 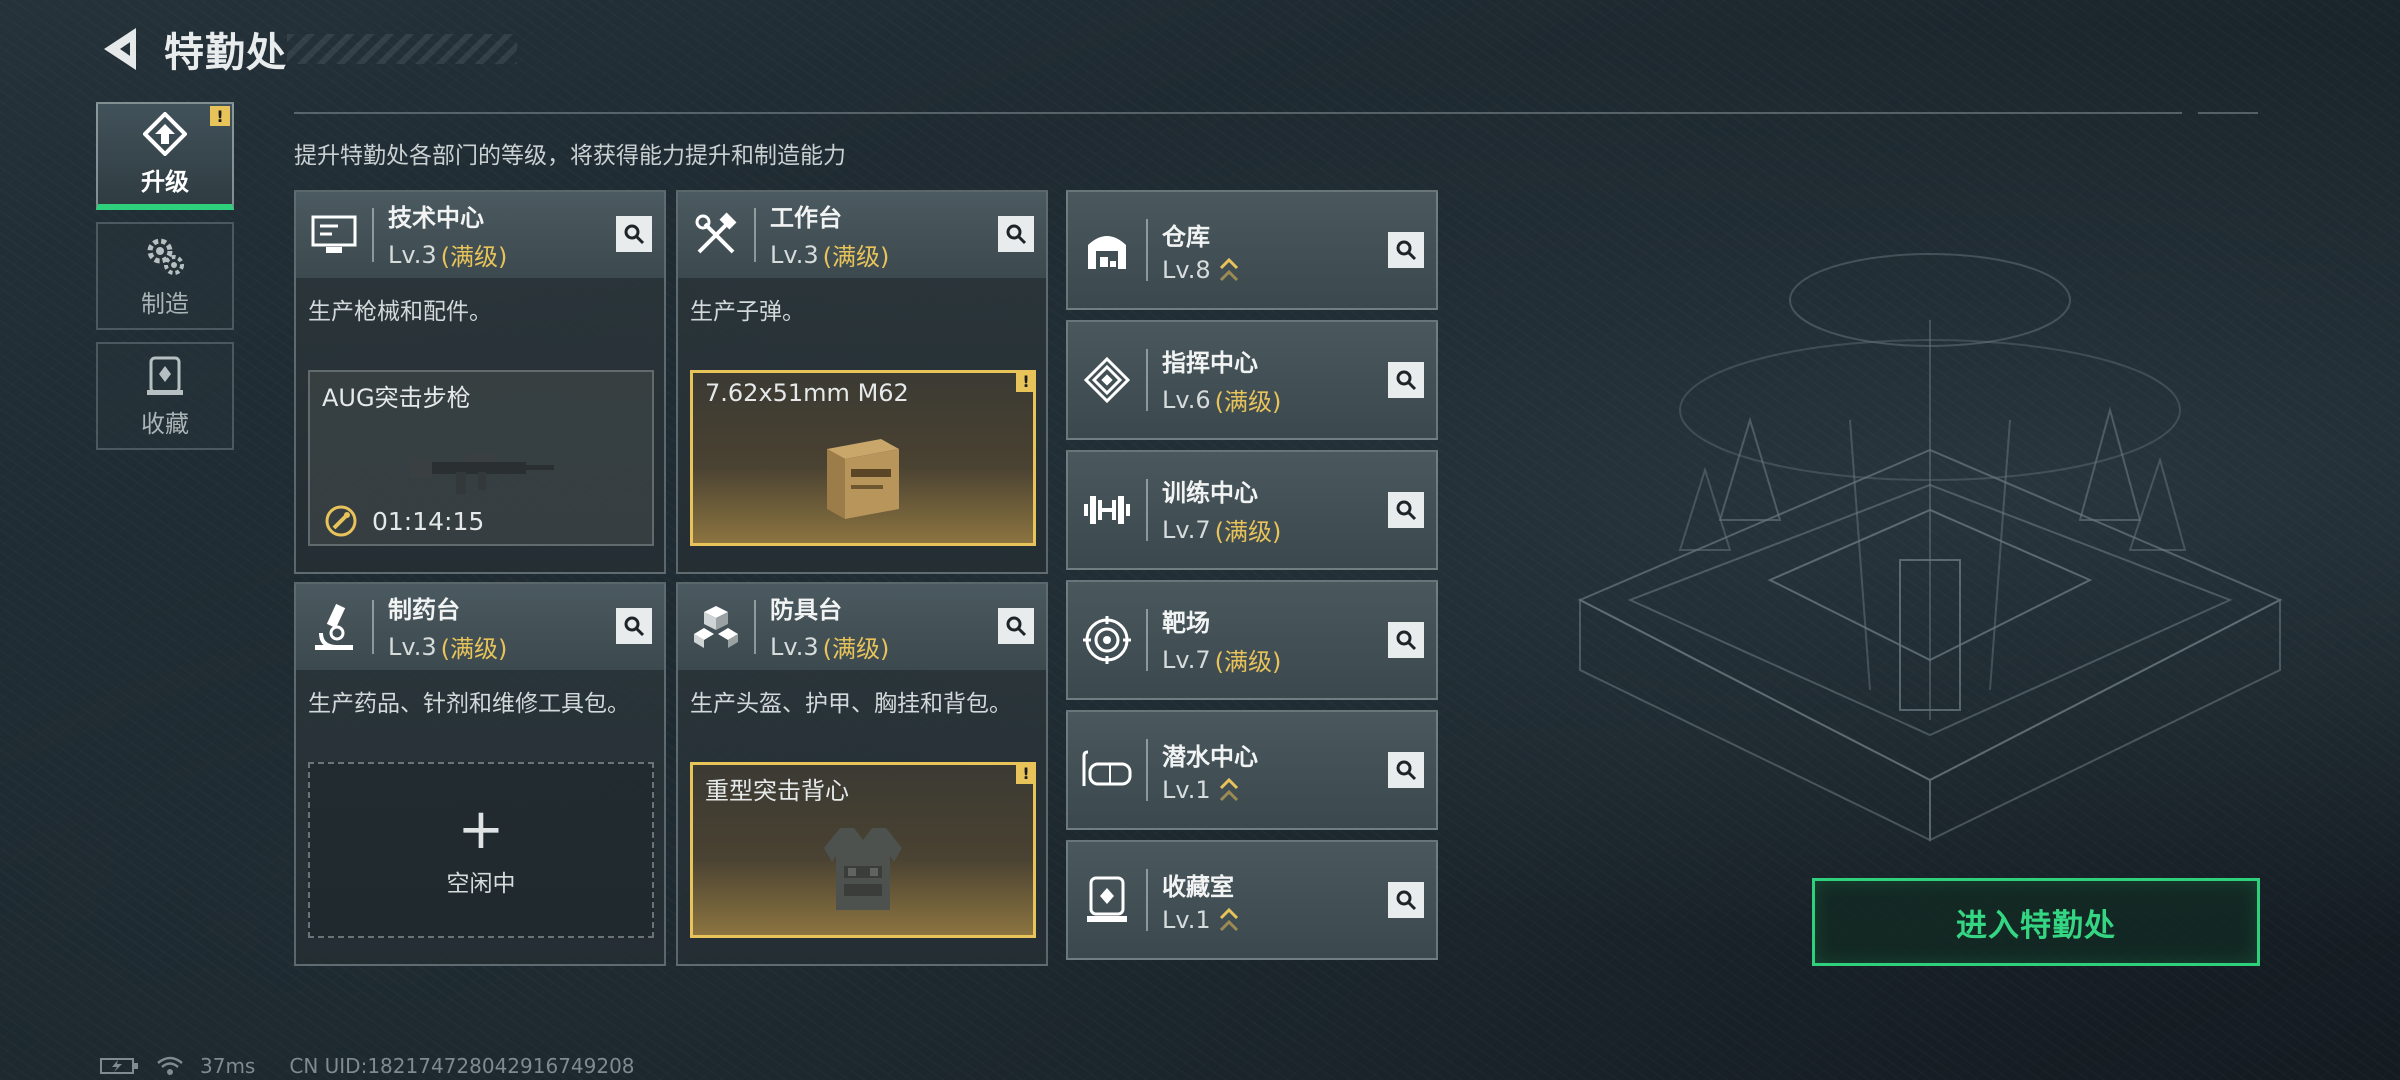 I want to click on dept-card-pharmacy: 制药台 Lv.3 (满级) 生产药品、针剂和维修工具包。 + 空闲中, so click(x=480, y=774).